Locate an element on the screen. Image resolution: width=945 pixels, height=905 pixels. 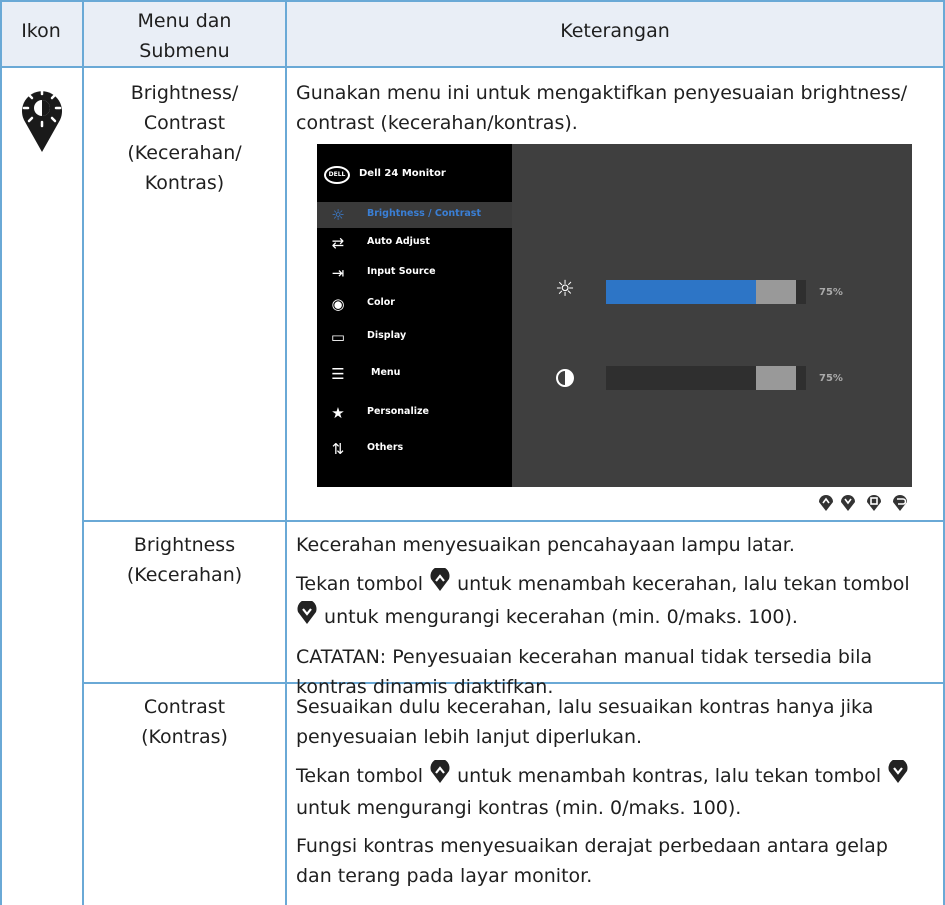
menu-icon: ☰ is located at coordinates (338, 374).